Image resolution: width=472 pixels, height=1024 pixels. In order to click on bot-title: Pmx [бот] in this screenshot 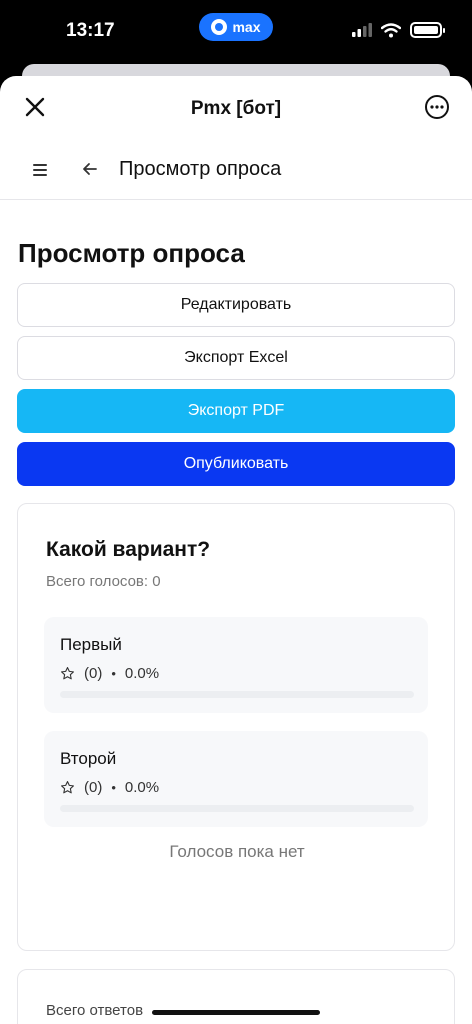, I will do `click(236, 108)`.